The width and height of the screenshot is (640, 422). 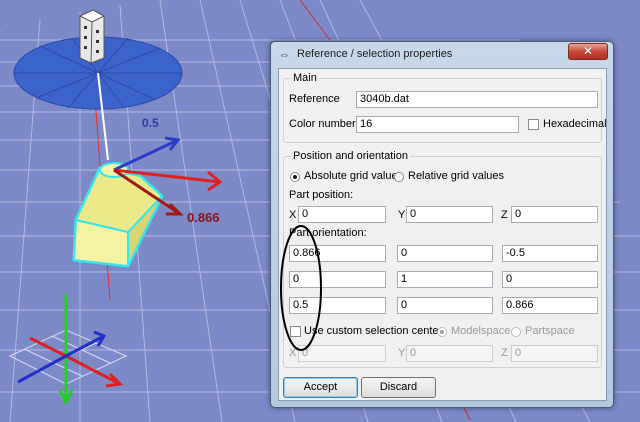 I want to click on position-y-field: 0, so click(x=449, y=214).